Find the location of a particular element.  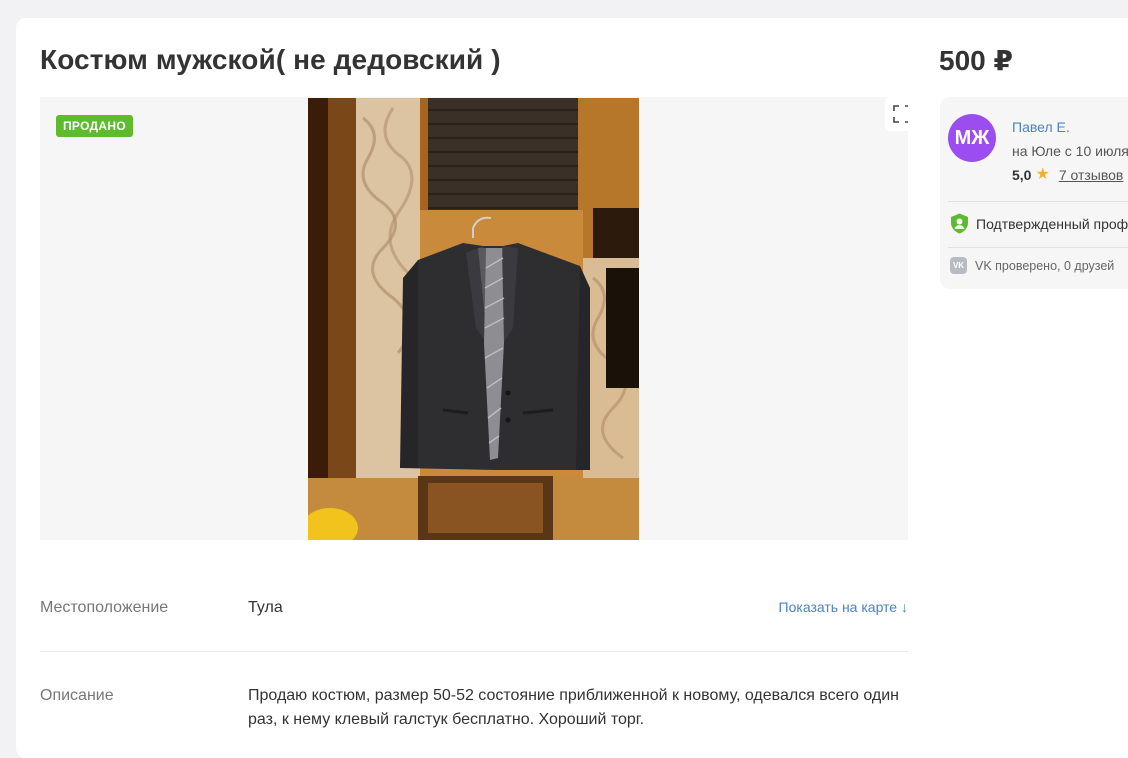

expand-button is located at coordinates (896, 114).